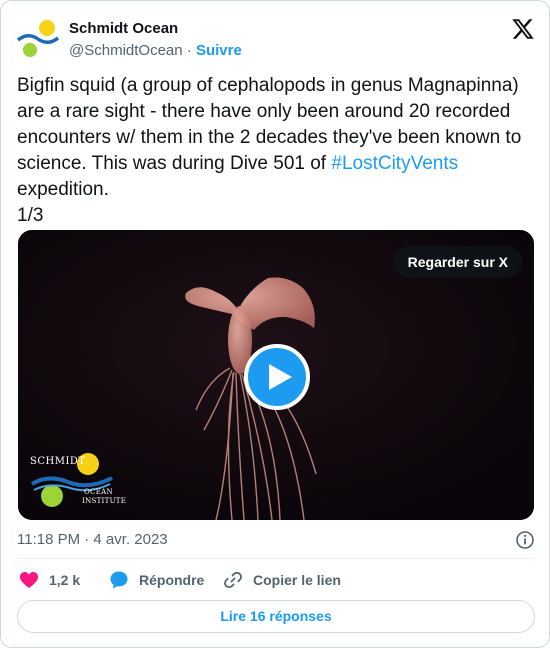 This screenshot has height=648, width=550. I want to click on author-subline: @SchmidtOcean · Suivre, so click(155, 51).